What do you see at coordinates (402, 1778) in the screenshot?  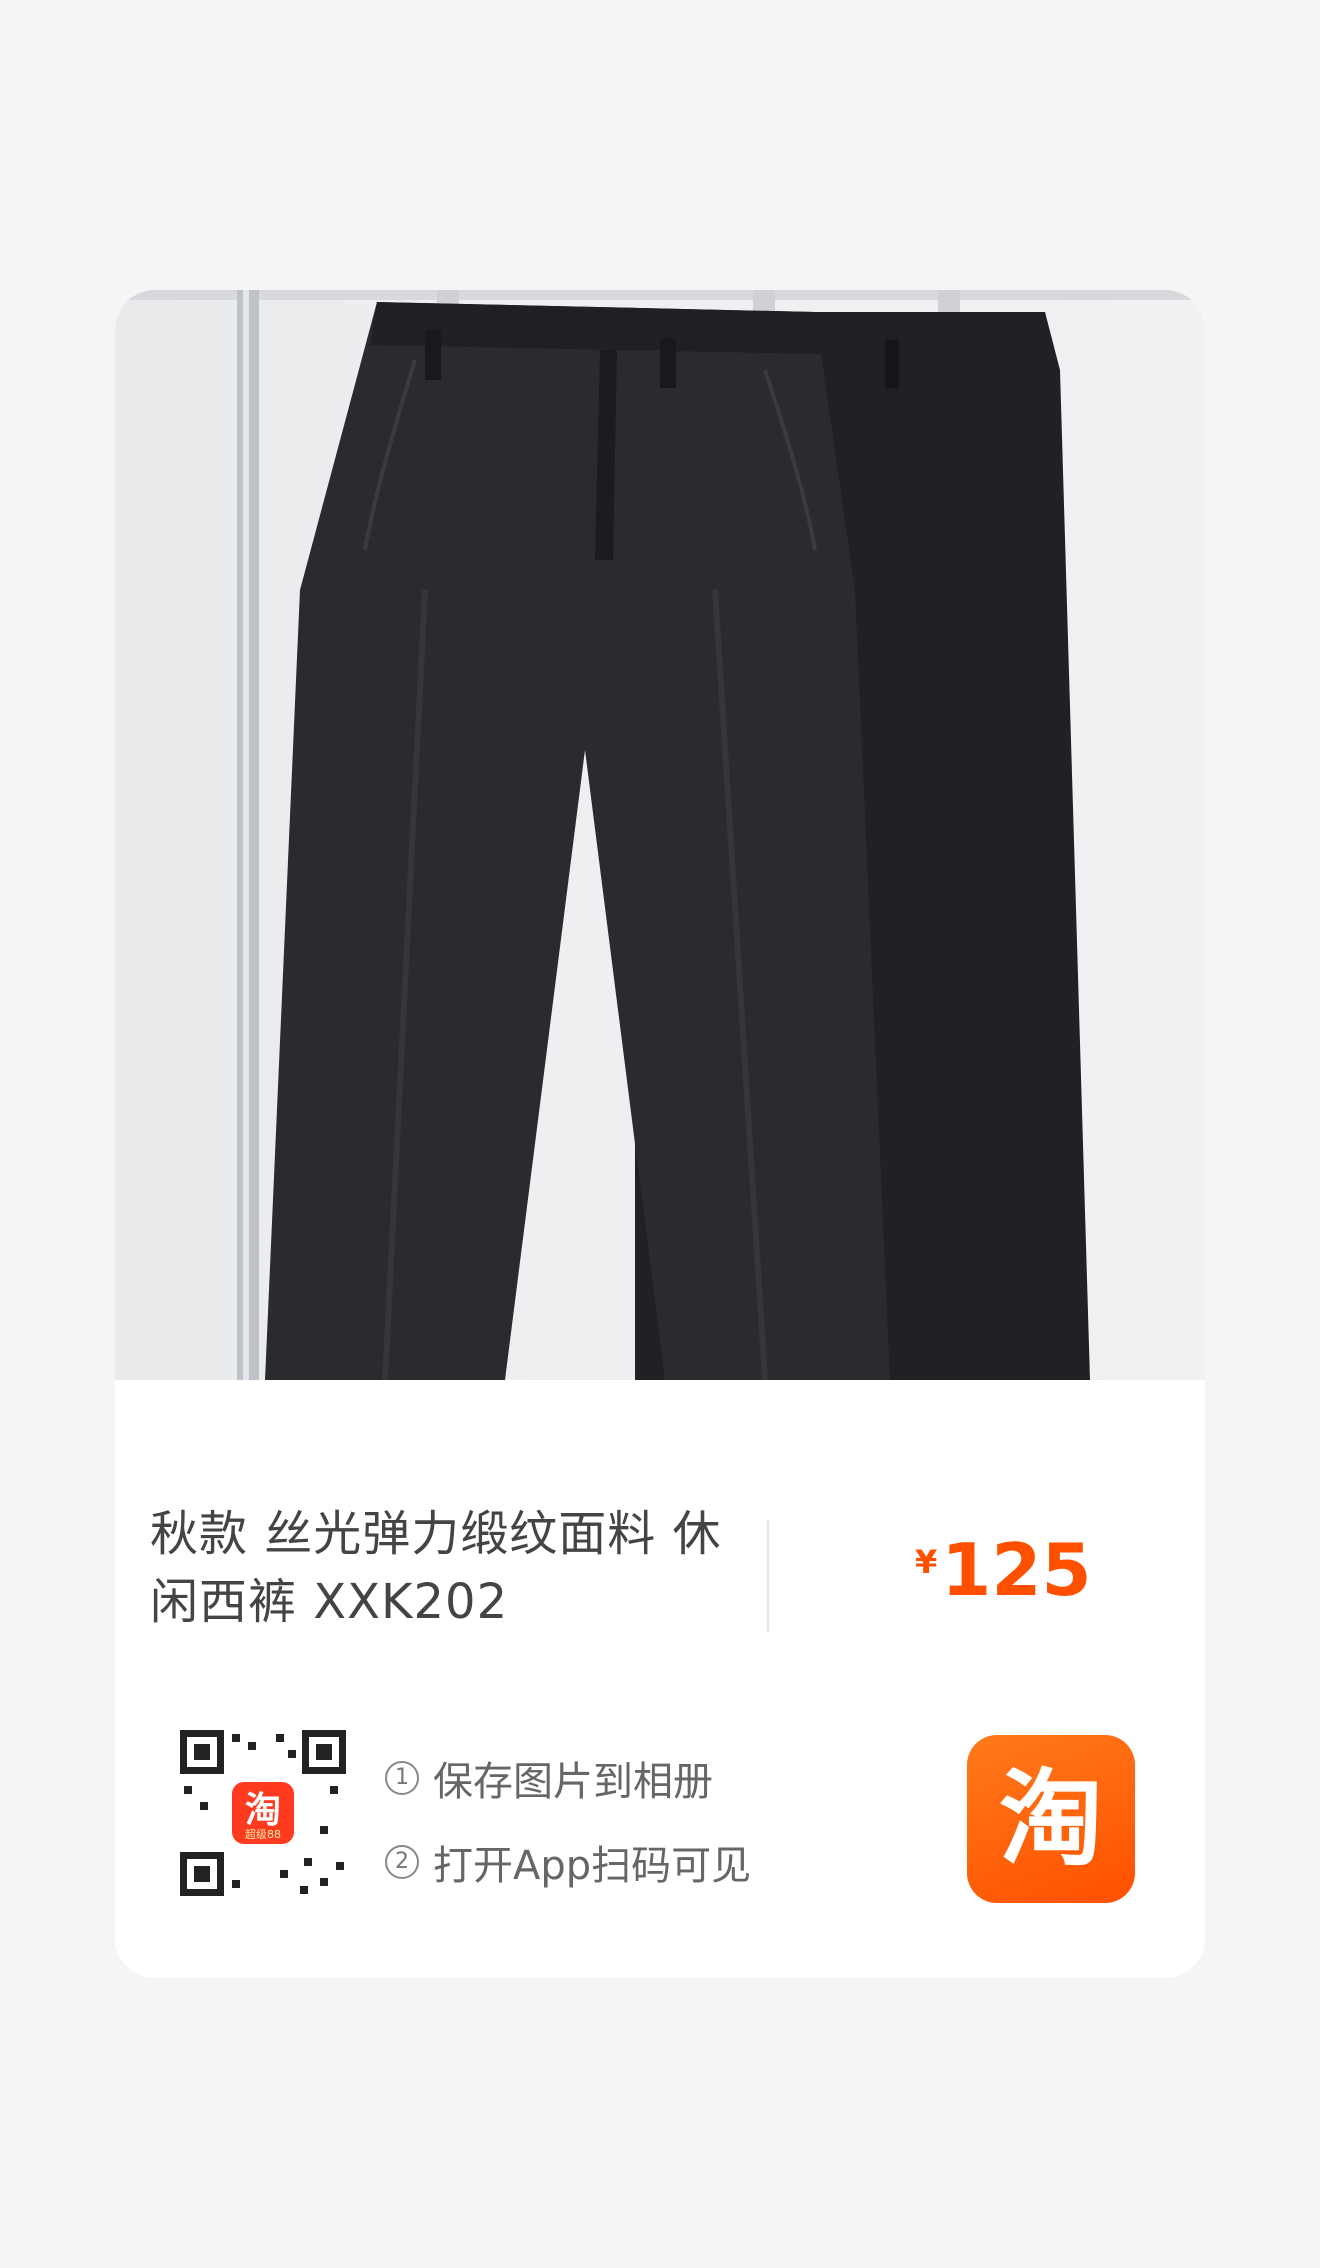 I see `step-number: 1` at bounding box center [402, 1778].